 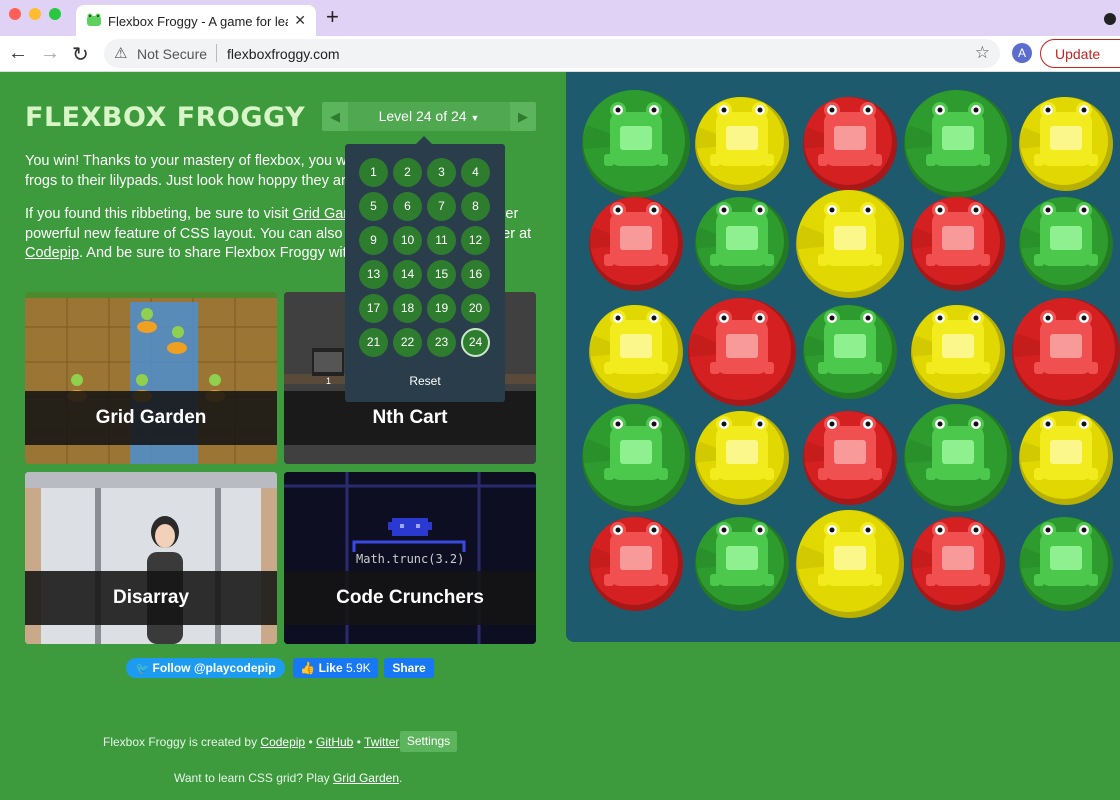 I want to click on card-disarray: Disarray, so click(x=151, y=558).